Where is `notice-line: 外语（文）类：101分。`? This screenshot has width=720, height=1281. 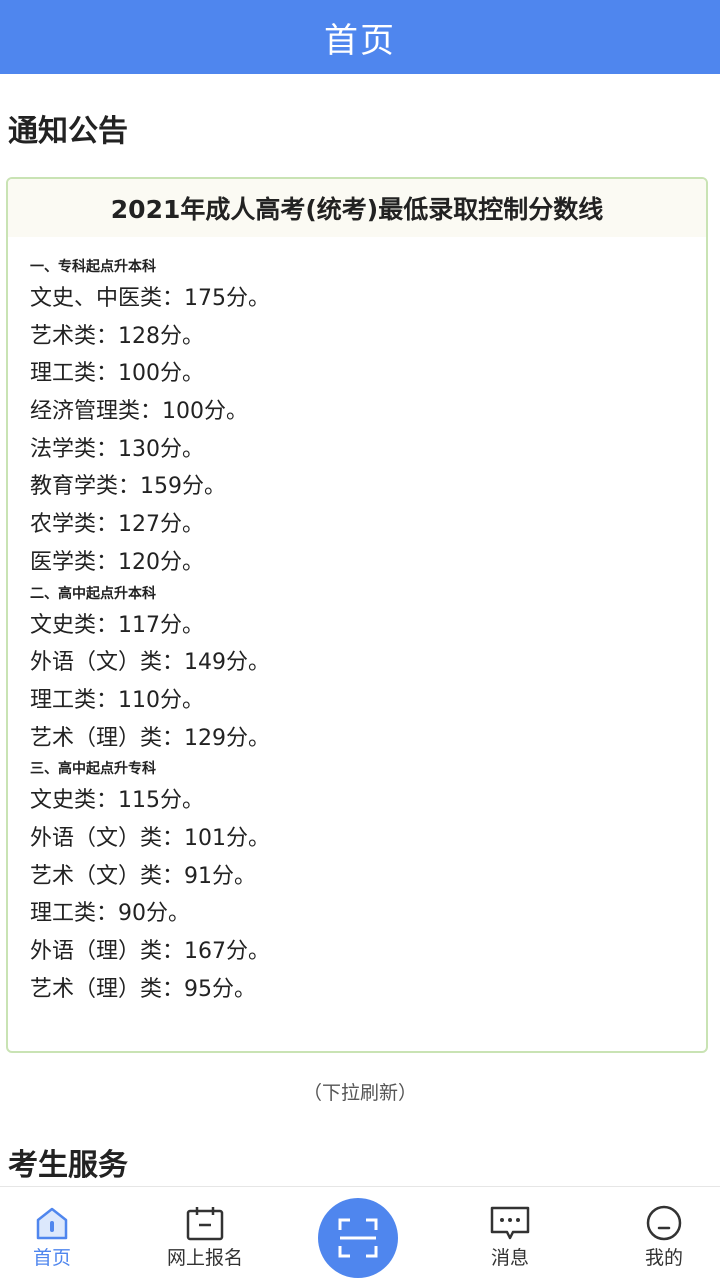
notice-line: 外语（文）类：101分。 is located at coordinates (150, 838).